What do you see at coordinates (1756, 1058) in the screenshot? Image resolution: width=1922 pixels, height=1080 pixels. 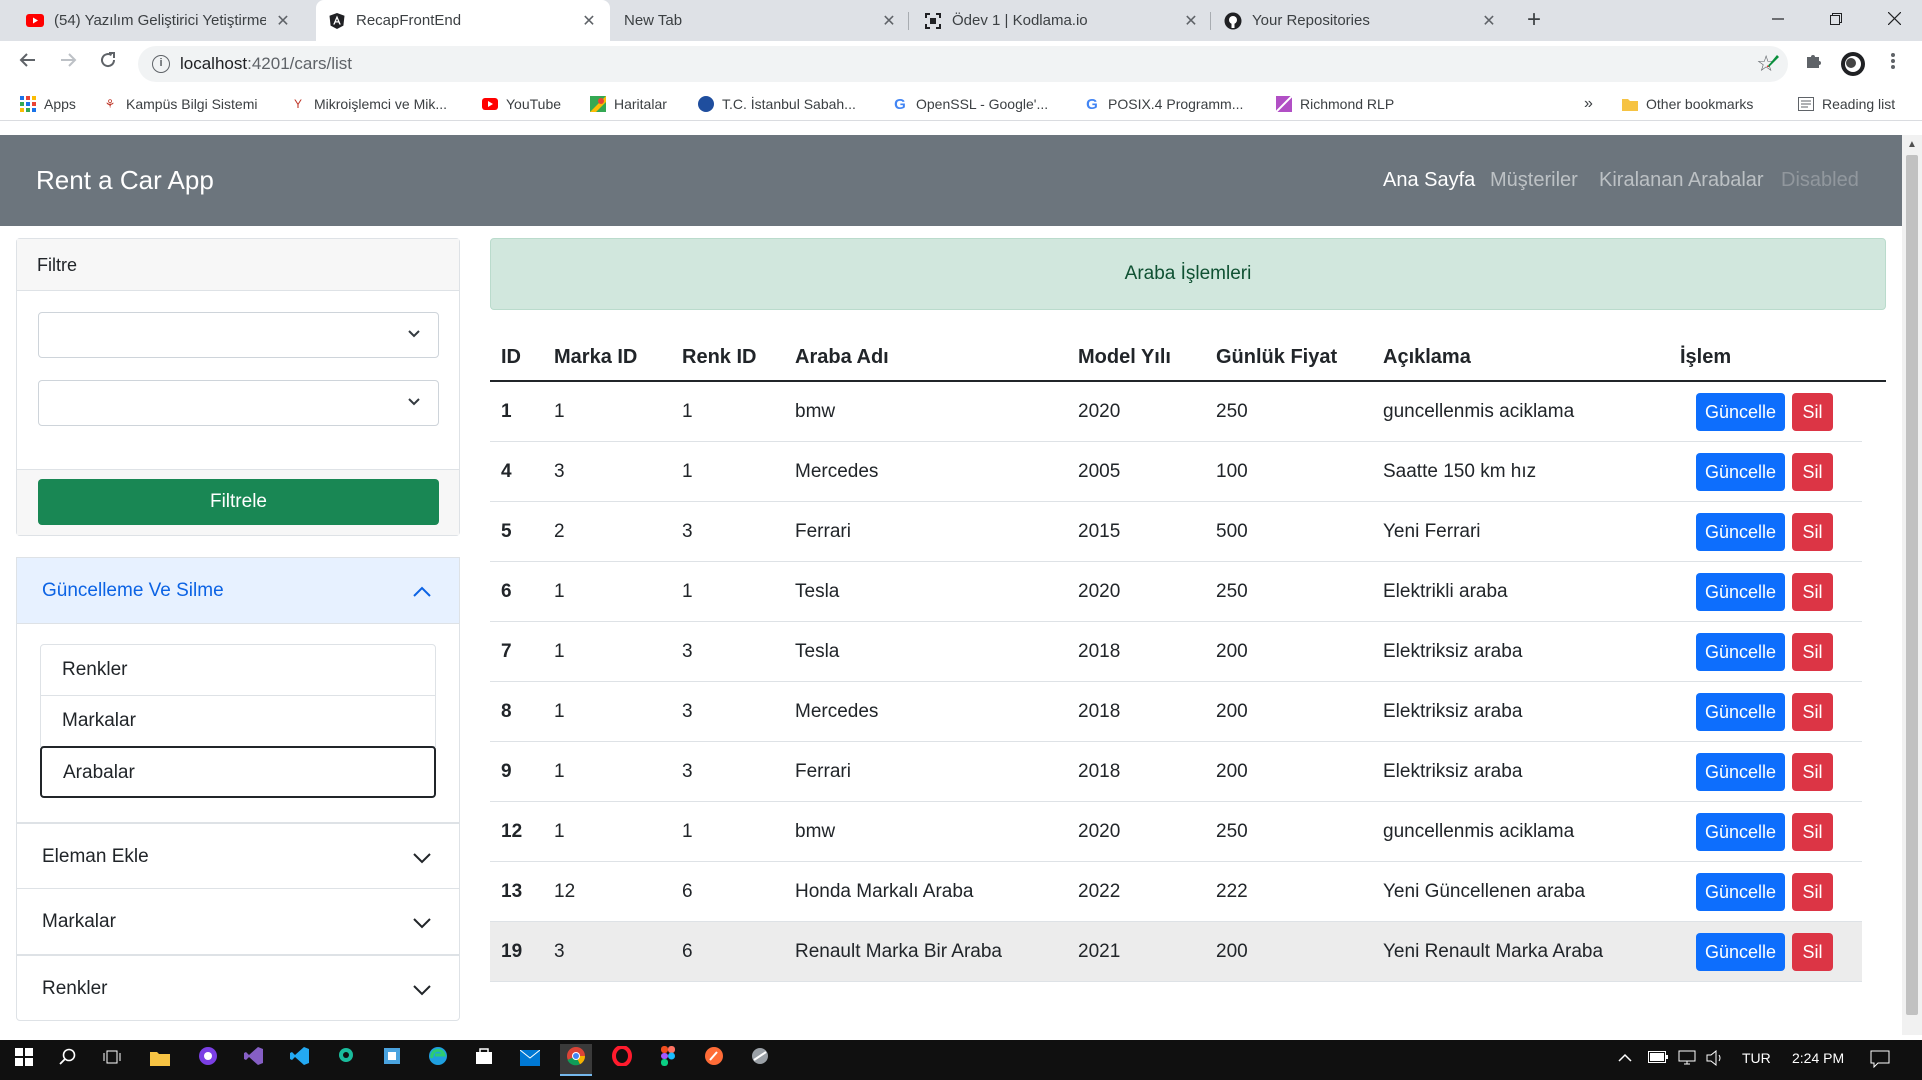 I see `input-language: TUR` at bounding box center [1756, 1058].